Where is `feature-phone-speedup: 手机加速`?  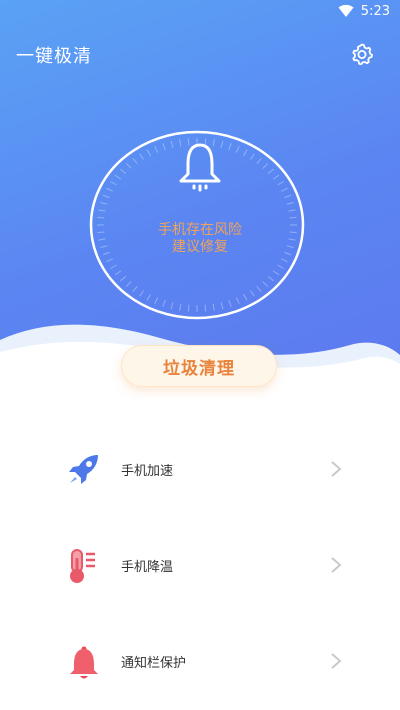 feature-phone-speedup: 手机加速 is located at coordinates (200, 468).